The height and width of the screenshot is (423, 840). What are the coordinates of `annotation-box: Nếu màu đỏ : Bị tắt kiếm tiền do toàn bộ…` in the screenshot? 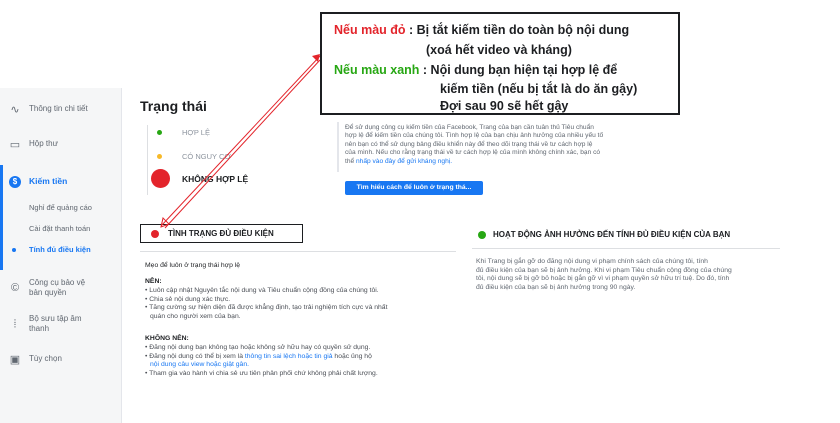 It's located at (500, 63).